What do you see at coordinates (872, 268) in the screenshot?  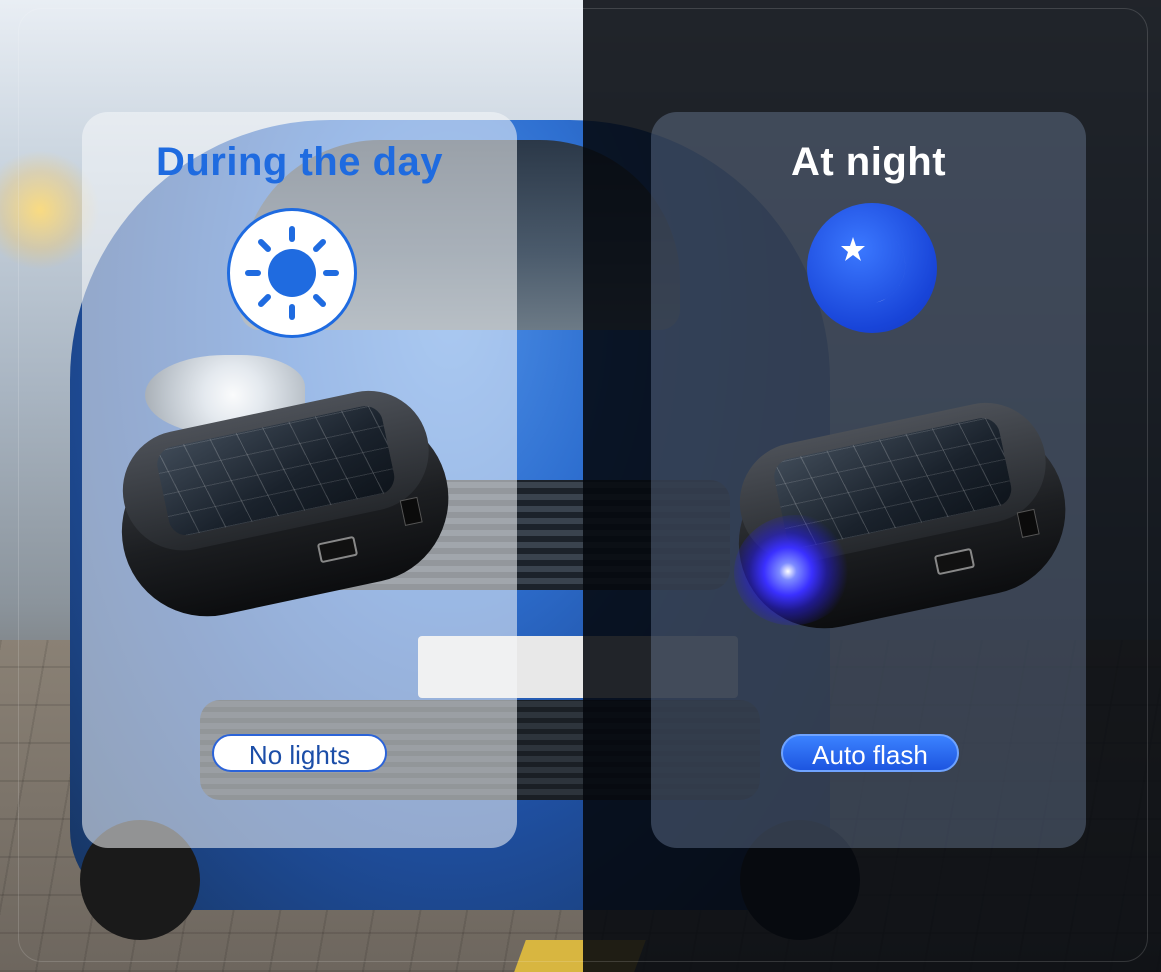 I see `moon-star-icon` at bounding box center [872, 268].